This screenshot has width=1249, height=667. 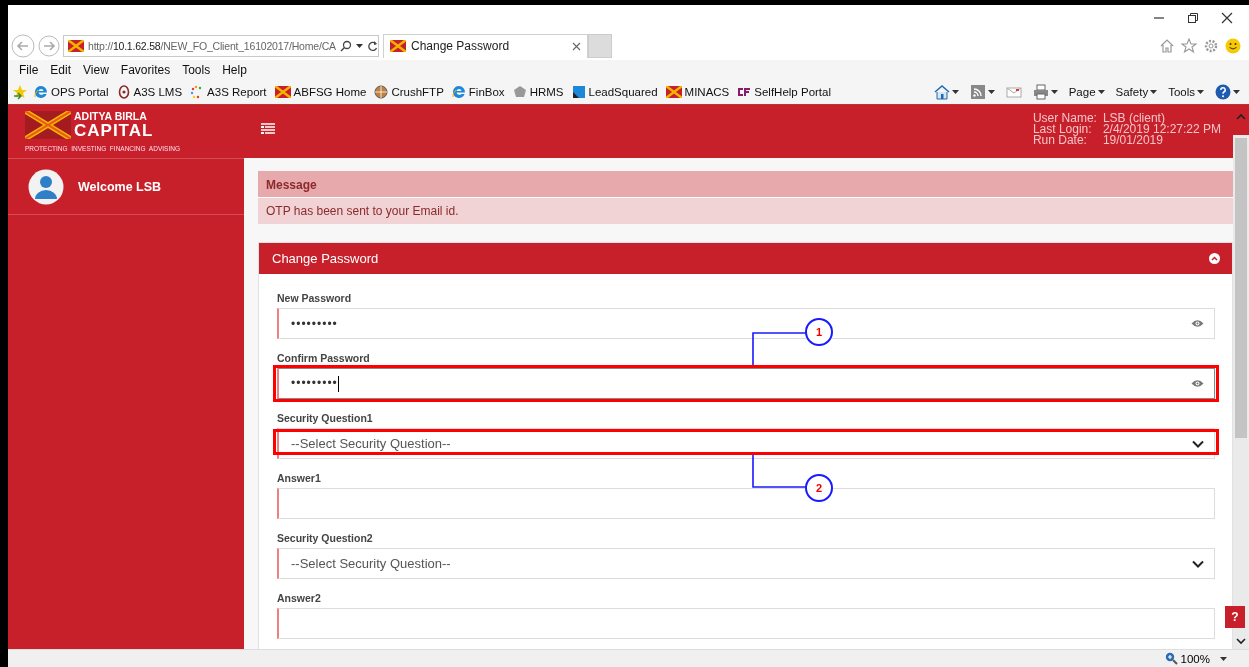 I want to click on scrollbar, so click(x=1241, y=377).